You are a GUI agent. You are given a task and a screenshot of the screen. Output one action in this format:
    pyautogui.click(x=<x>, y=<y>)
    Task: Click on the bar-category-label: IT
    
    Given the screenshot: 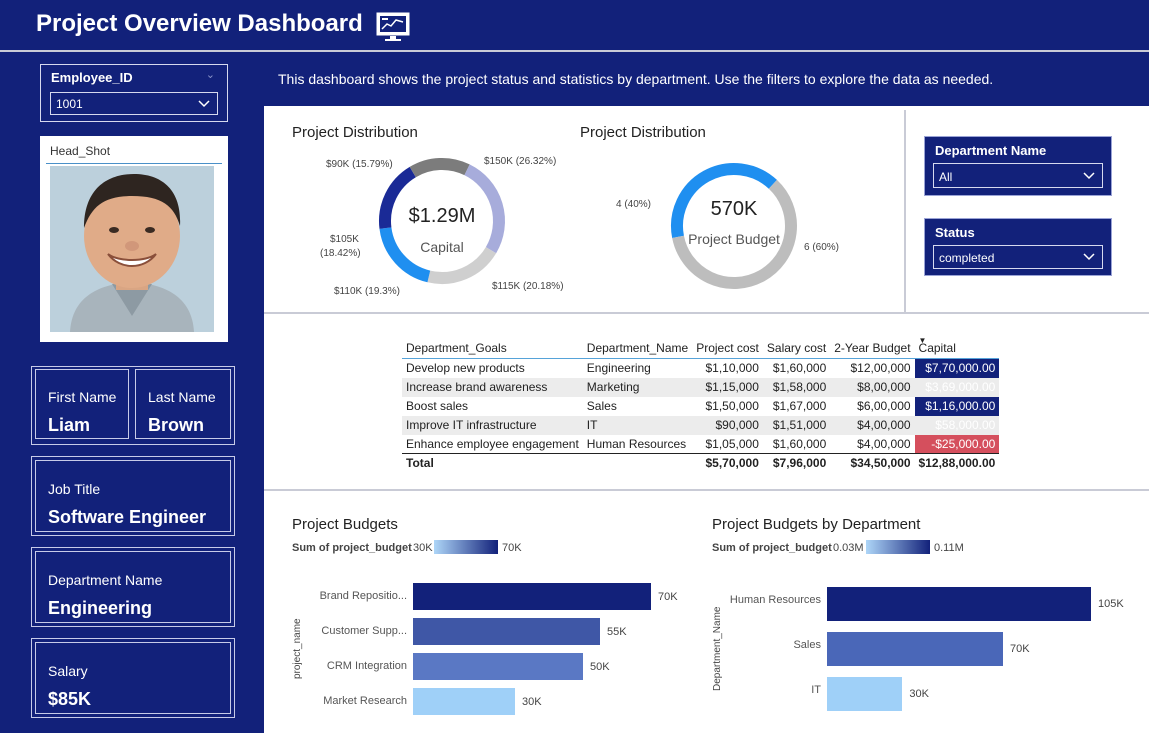 What is the action you would take?
    pyautogui.click(x=816, y=690)
    